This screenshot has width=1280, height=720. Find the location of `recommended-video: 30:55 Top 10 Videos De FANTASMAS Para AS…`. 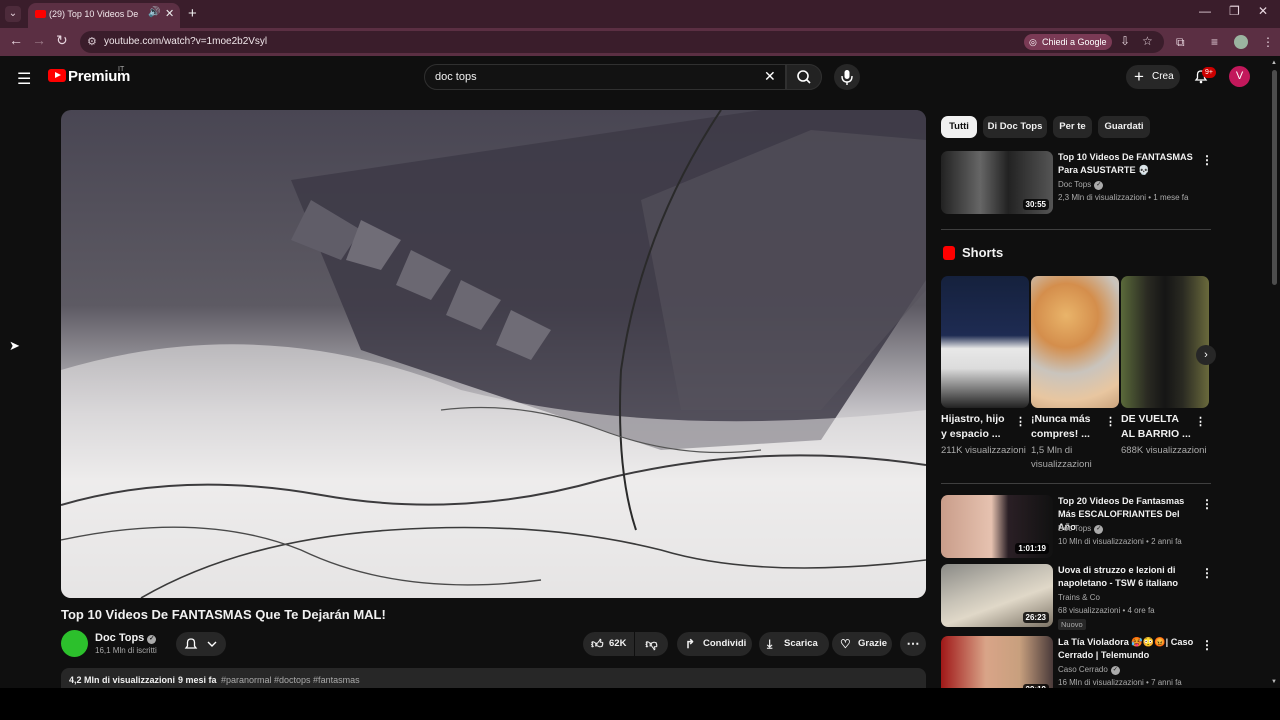

recommended-video: 30:55 Top 10 Videos De FANTASMAS Para AS… is located at coordinates (1077, 183).